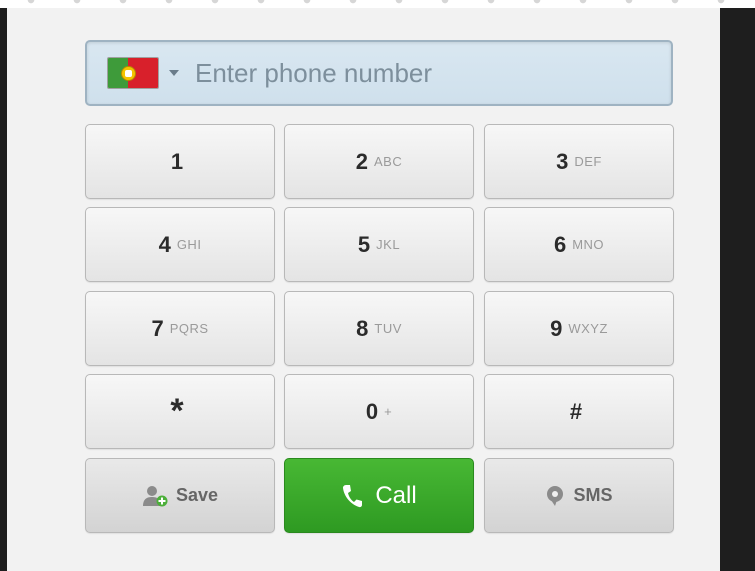 The width and height of the screenshot is (755, 571). I want to click on top-strip-dots, so click(377, 4).